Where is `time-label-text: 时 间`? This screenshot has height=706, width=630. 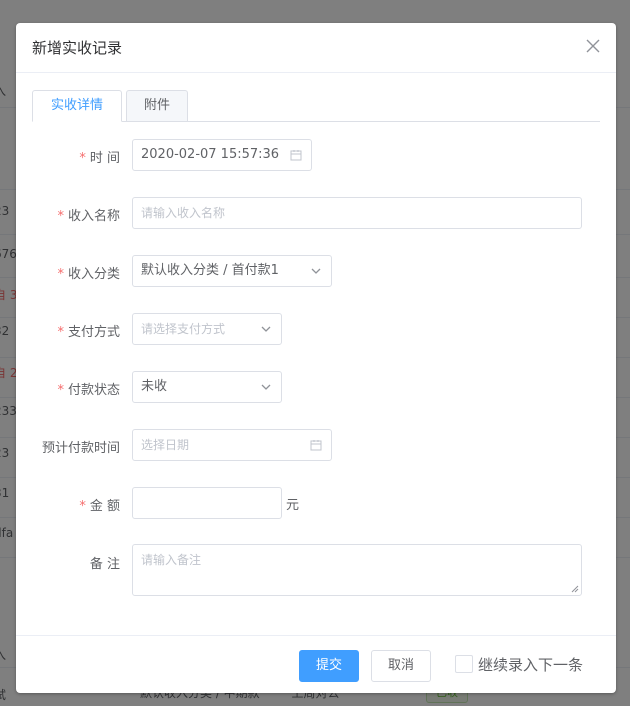
time-label-text: 时 间 is located at coordinates (104, 158).